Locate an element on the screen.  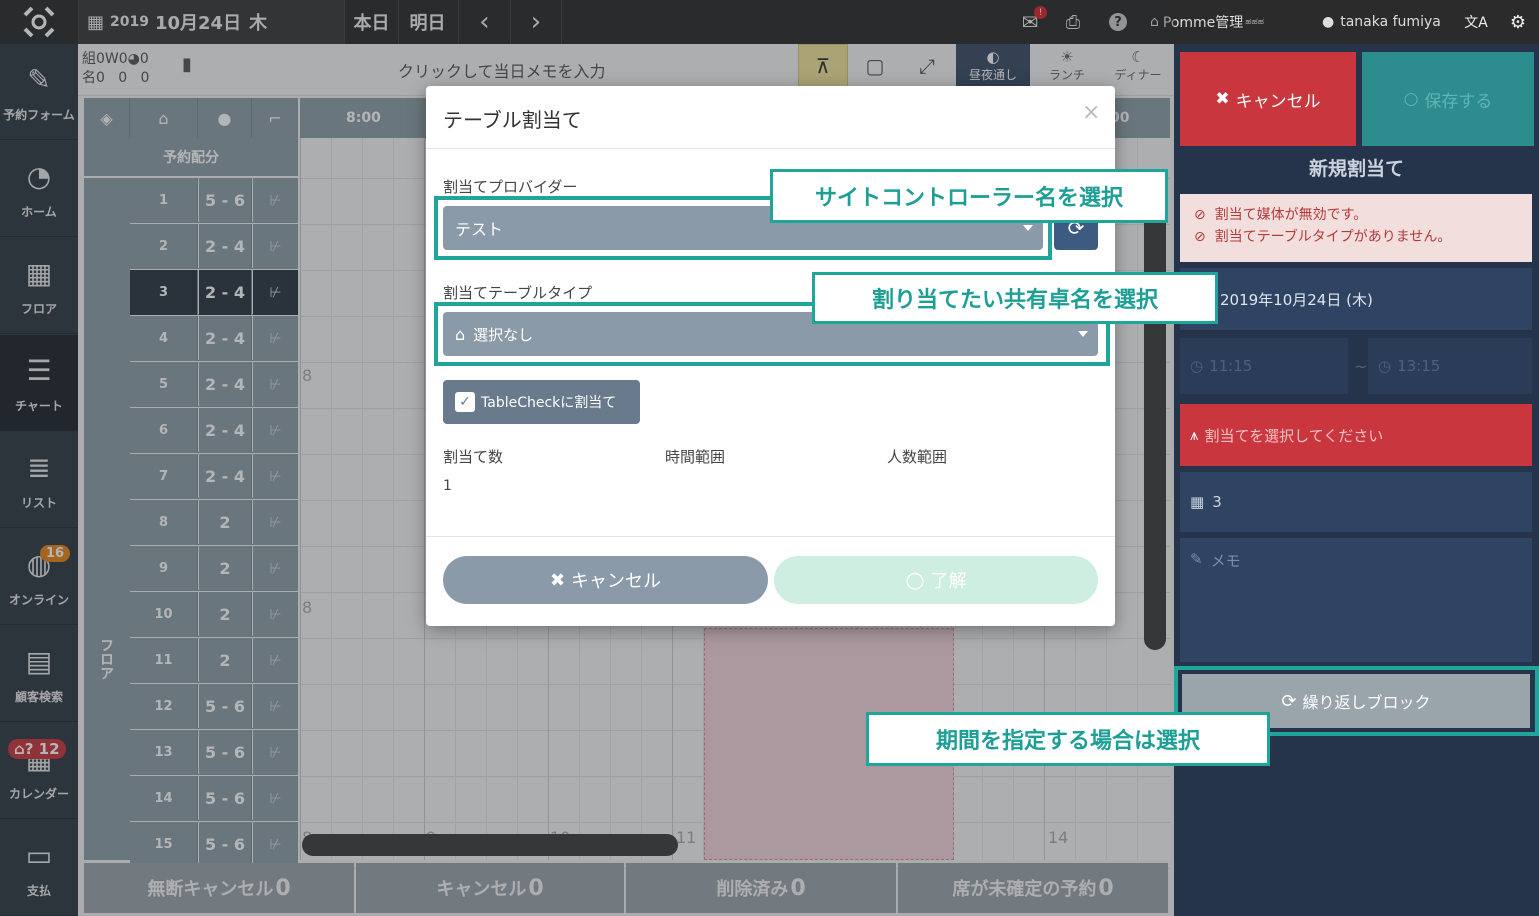
user-name: tanaka fumiya is located at coordinates (1390, 22).